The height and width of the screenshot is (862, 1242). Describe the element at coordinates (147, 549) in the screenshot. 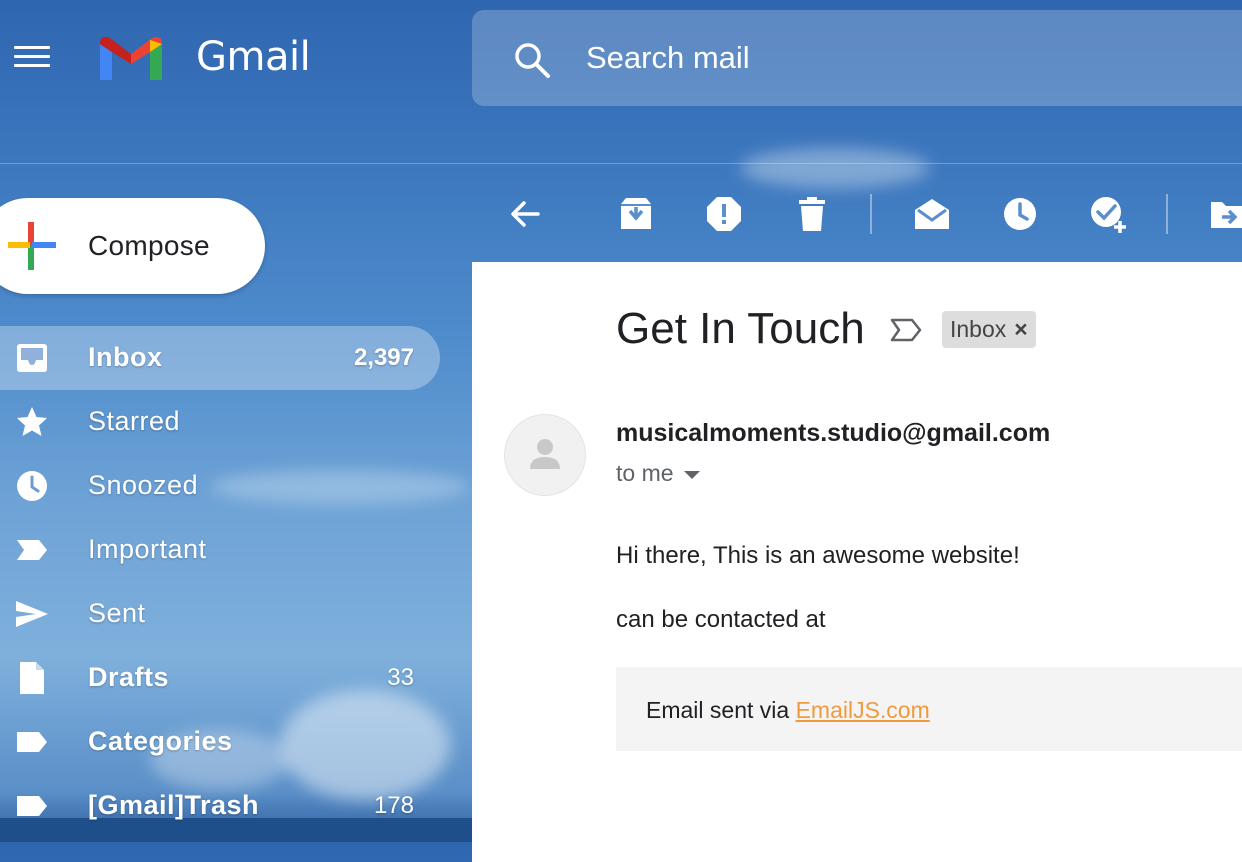

I see `sidebar-item-label: Important` at that location.